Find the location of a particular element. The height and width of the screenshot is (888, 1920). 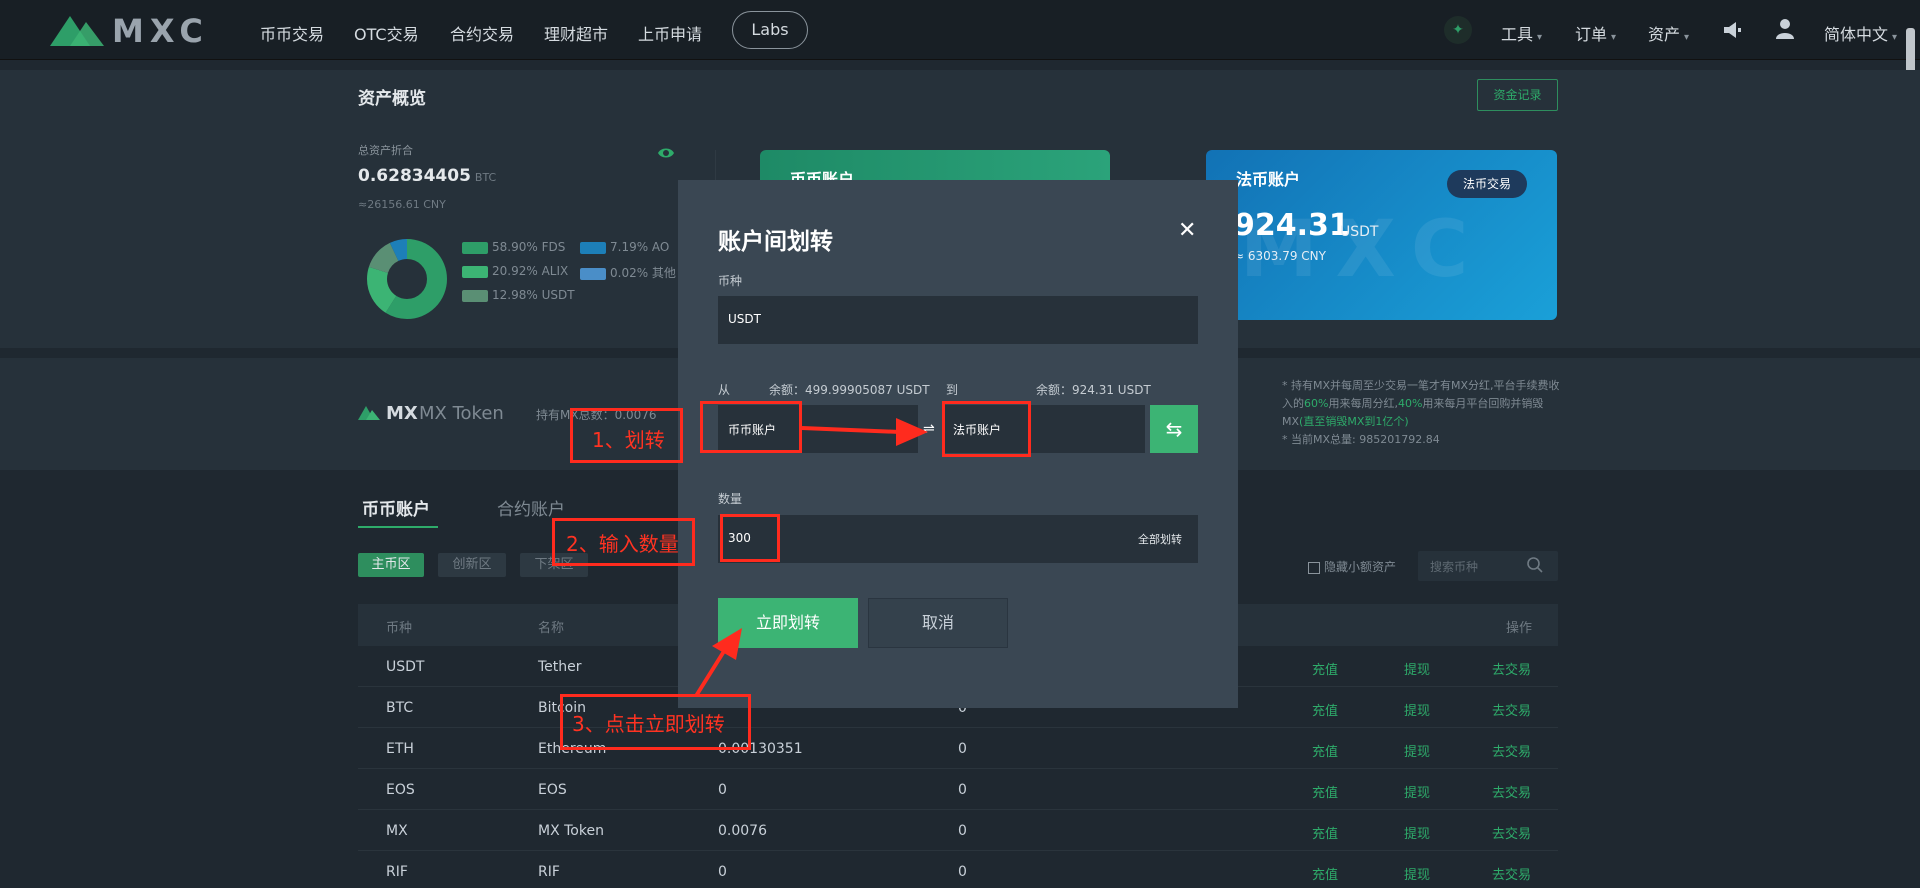

hide-small-checkbox is located at coordinates (1314, 567).